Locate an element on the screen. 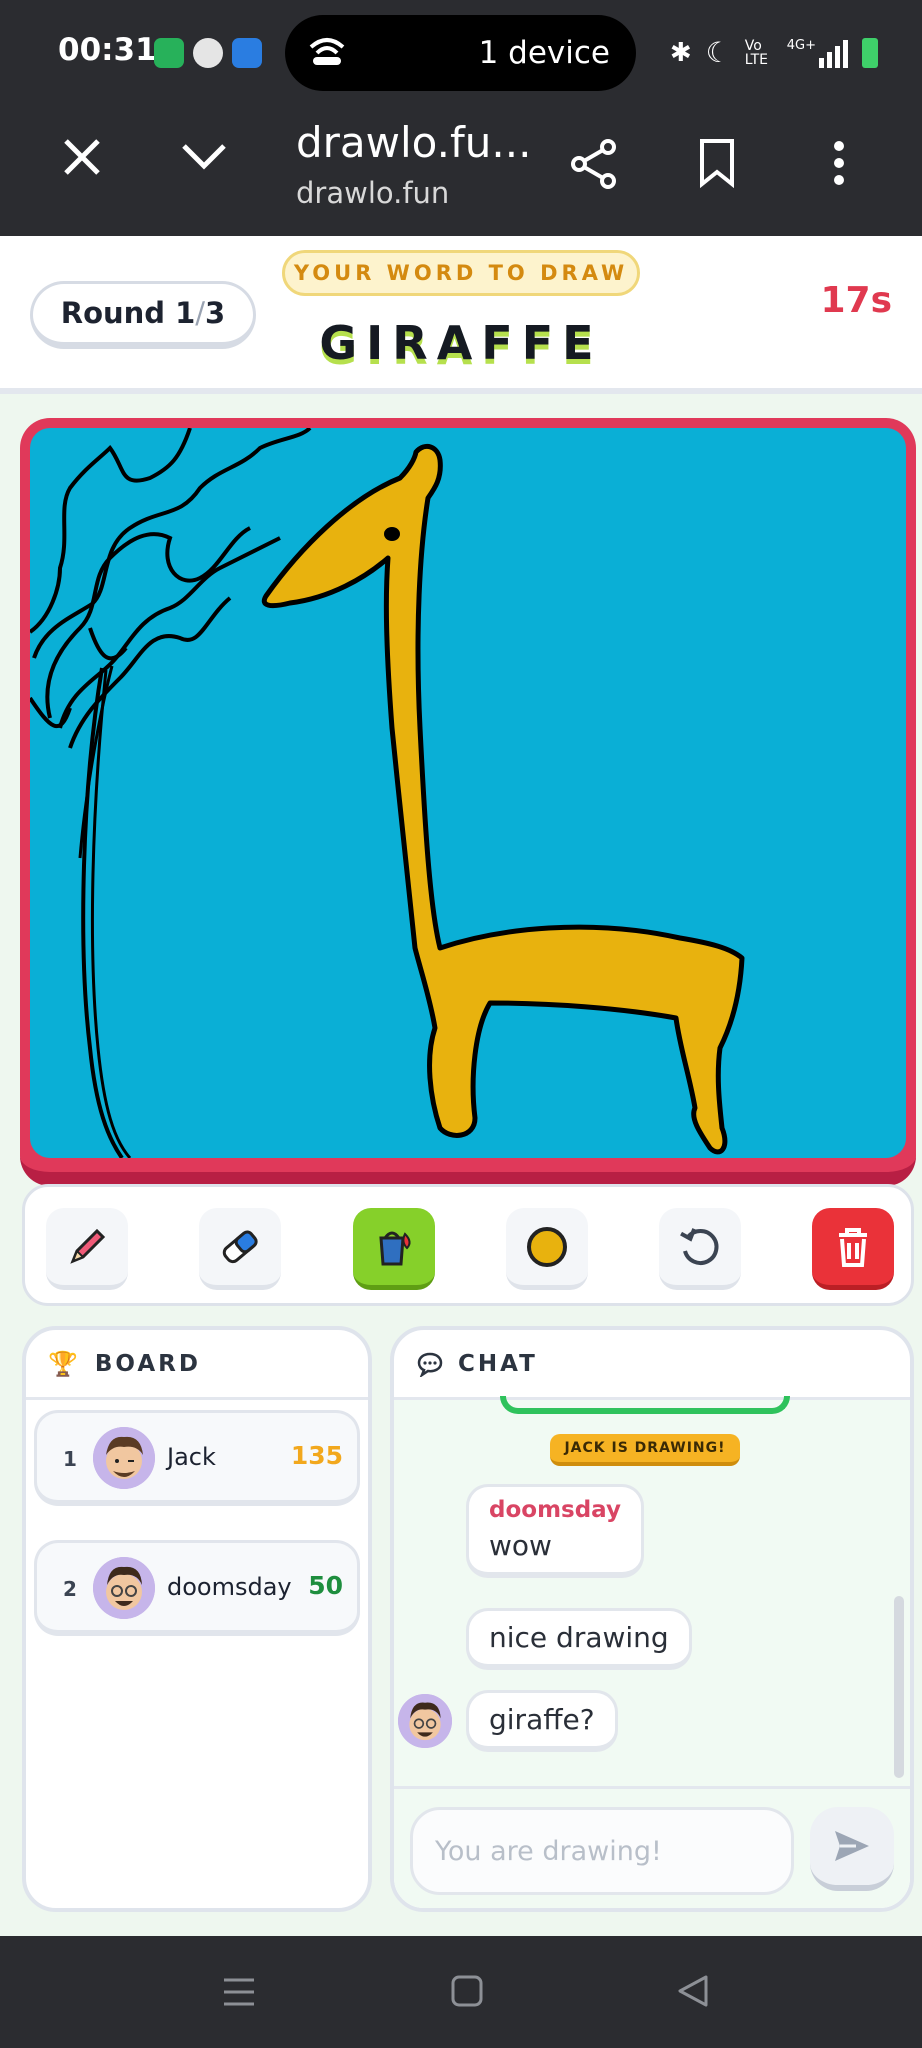 The height and width of the screenshot is (2048, 922). player-name: Jack is located at coordinates (191, 1457).